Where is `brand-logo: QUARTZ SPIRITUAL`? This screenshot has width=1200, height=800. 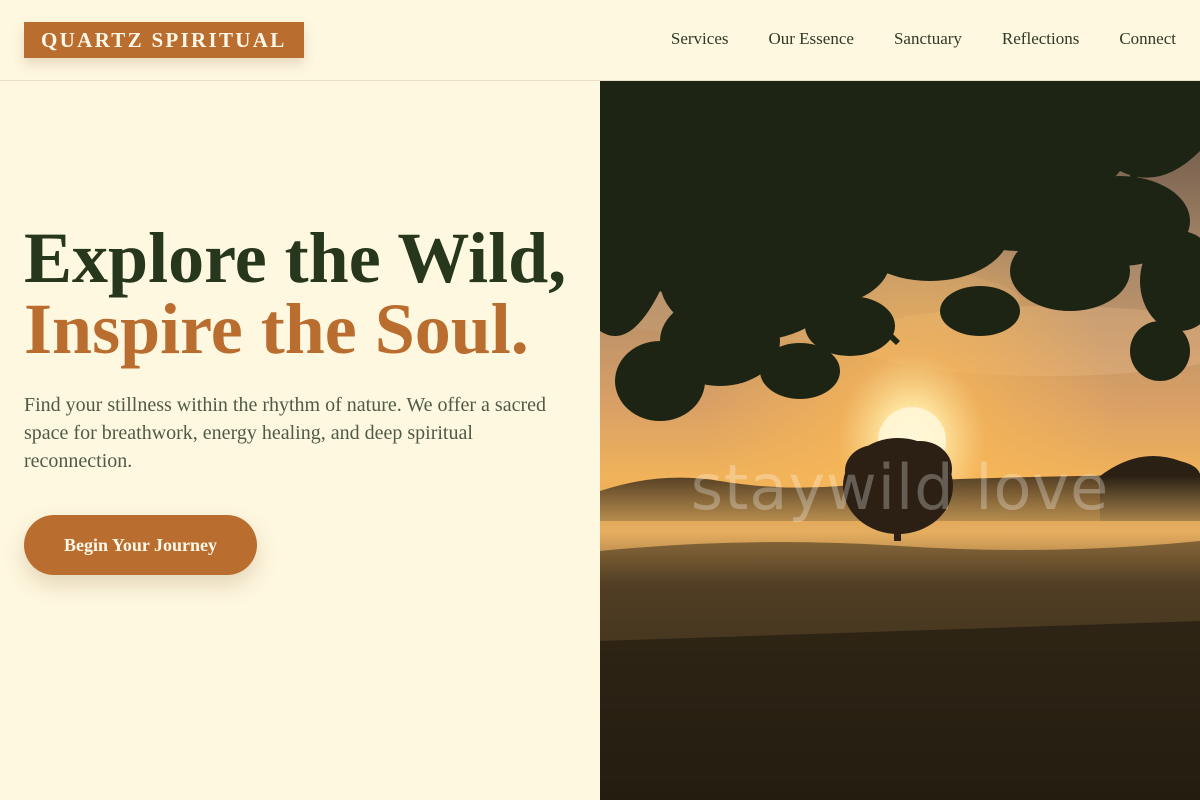
brand-logo: QUARTZ SPIRITUAL is located at coordinates (164, 40).